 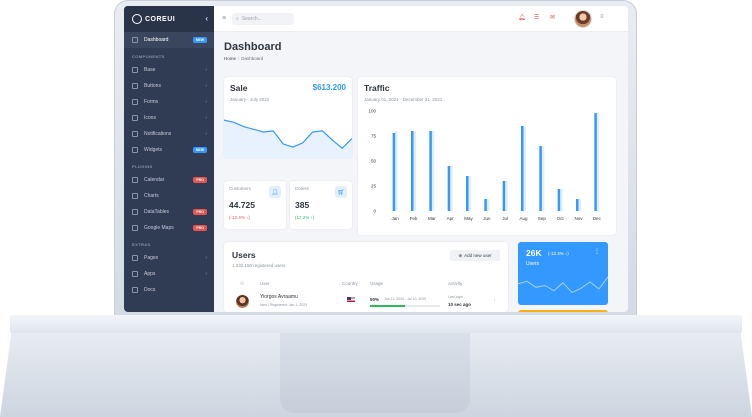 I want to click on x-tick-label: May, so click(x=468, y=218).